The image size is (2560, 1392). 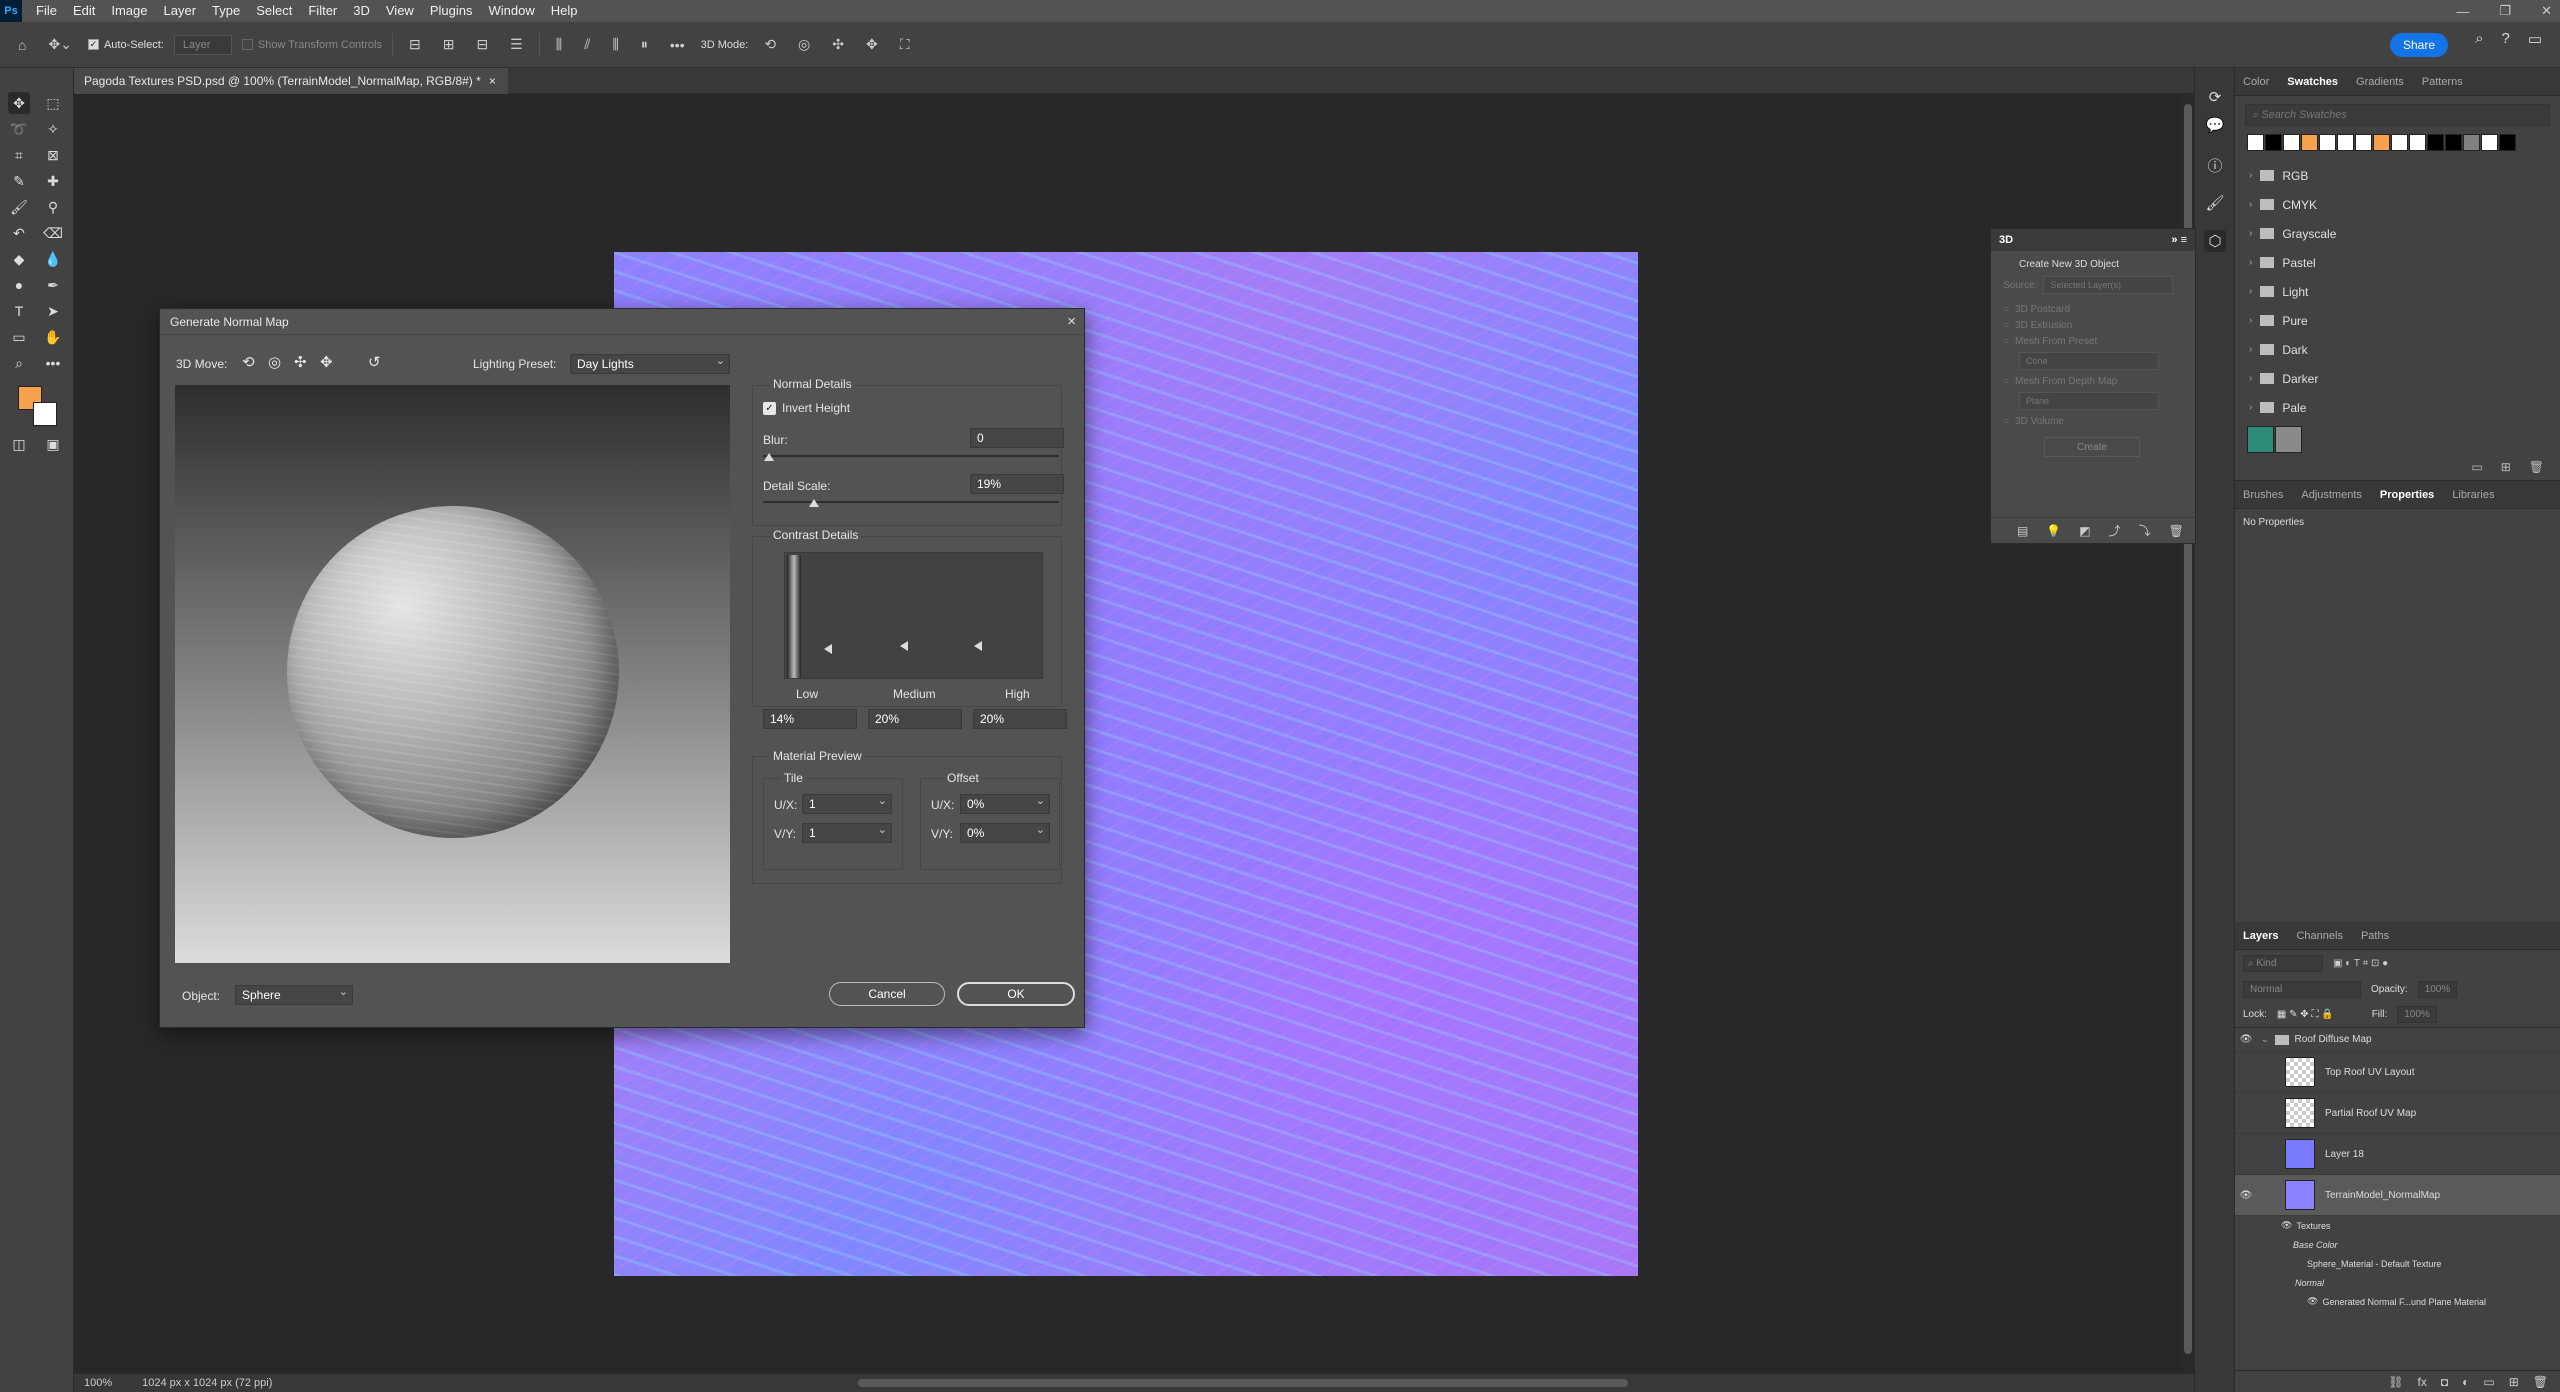 I want to click on close-dialog-icon: ×, so click(x=1071, y=321).